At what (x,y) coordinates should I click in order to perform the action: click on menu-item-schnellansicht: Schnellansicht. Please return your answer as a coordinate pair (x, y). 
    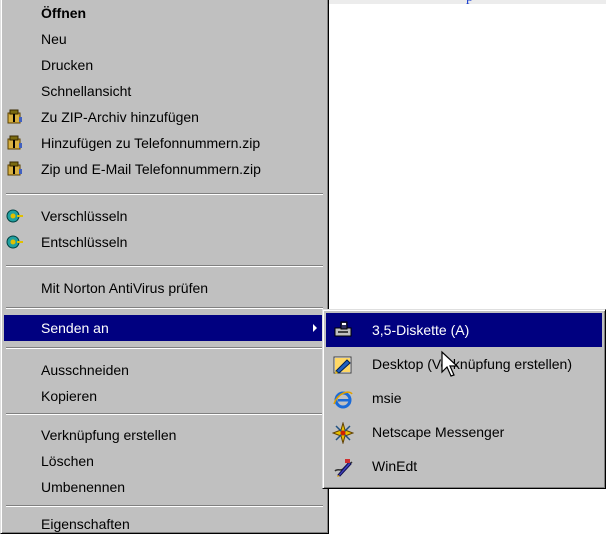
    Looking at the image, I should click on (164, 91).